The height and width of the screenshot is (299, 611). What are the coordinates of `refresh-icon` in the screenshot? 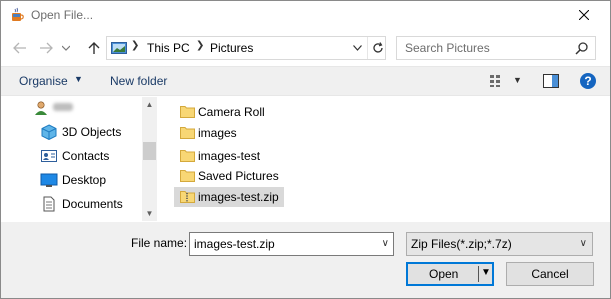 It's located at (377, 47).